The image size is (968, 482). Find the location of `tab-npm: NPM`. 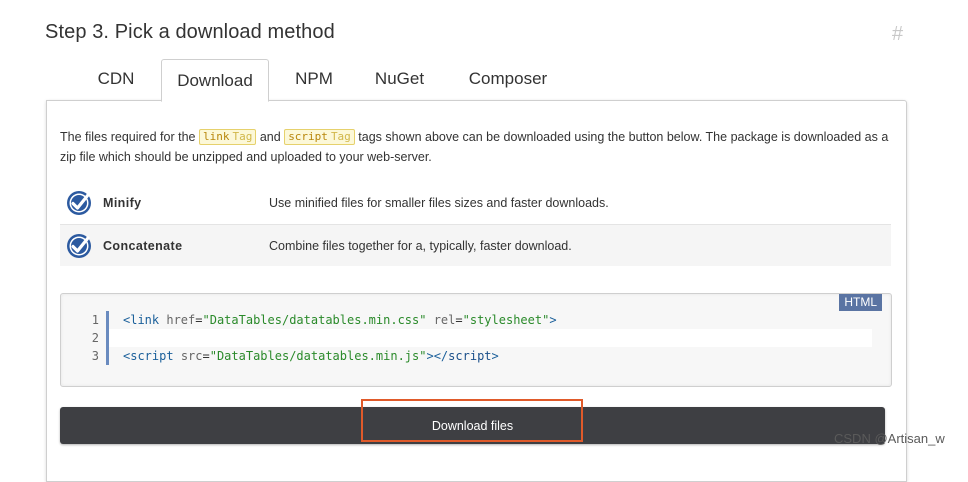

tab-npm: NPM is located at coordinates (314, 79).